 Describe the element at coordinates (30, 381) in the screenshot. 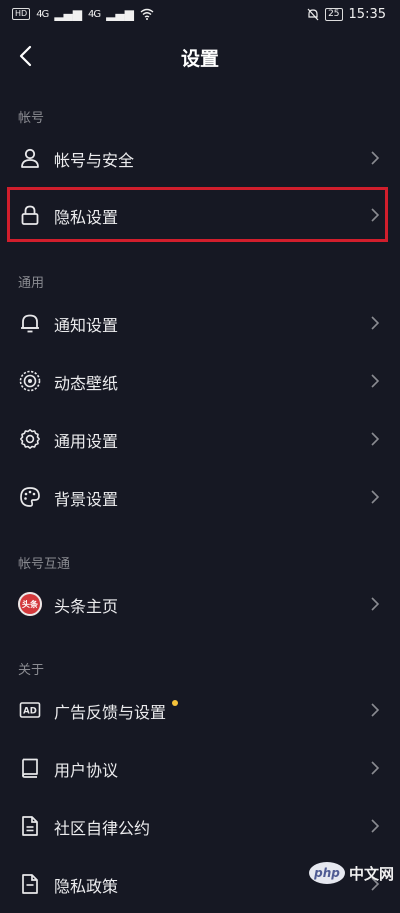

I see `wallpaper-icon` at that location.